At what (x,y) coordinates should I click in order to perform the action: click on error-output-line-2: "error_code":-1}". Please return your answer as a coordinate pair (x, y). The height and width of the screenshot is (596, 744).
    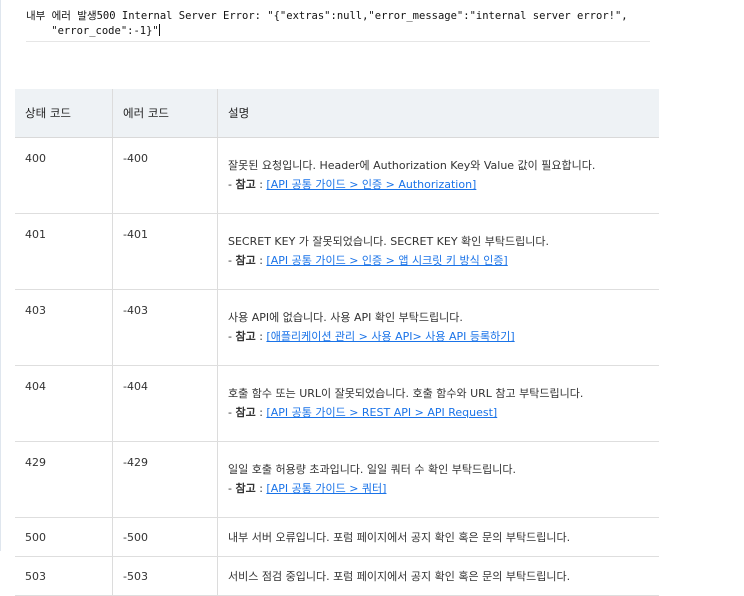
    Looking at the image, I should click on (92, 31).